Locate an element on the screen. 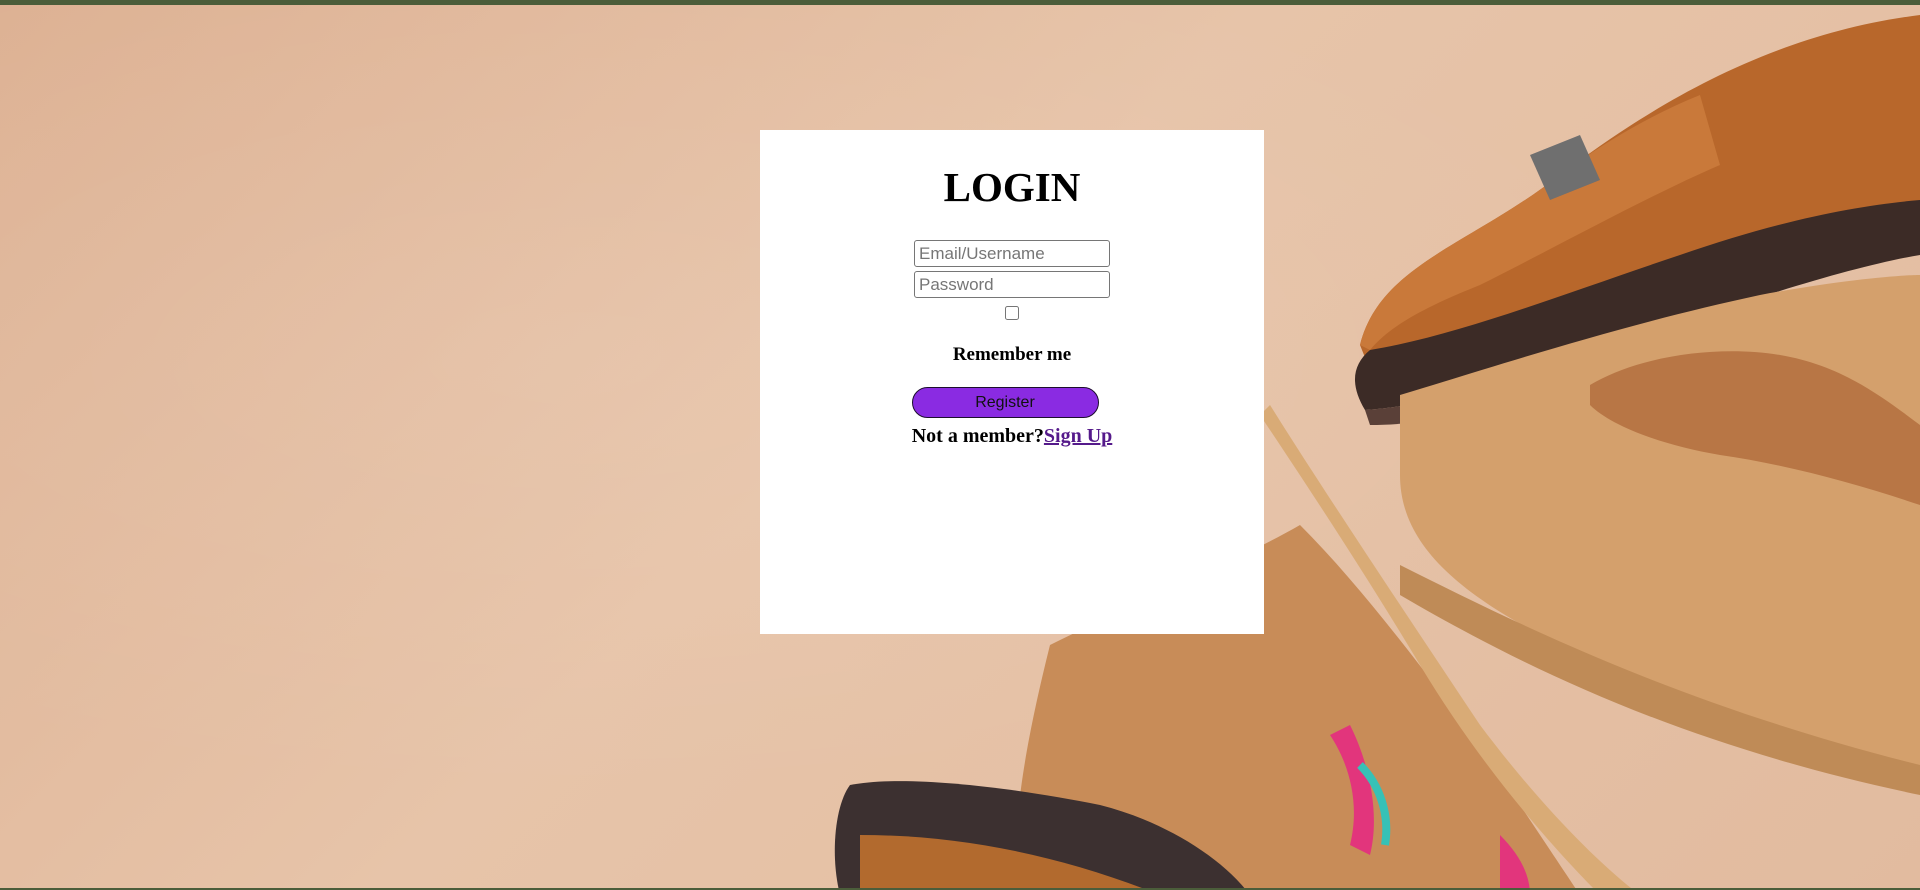  remember-me-label: Remember me is located at coordinates (1012, 354).